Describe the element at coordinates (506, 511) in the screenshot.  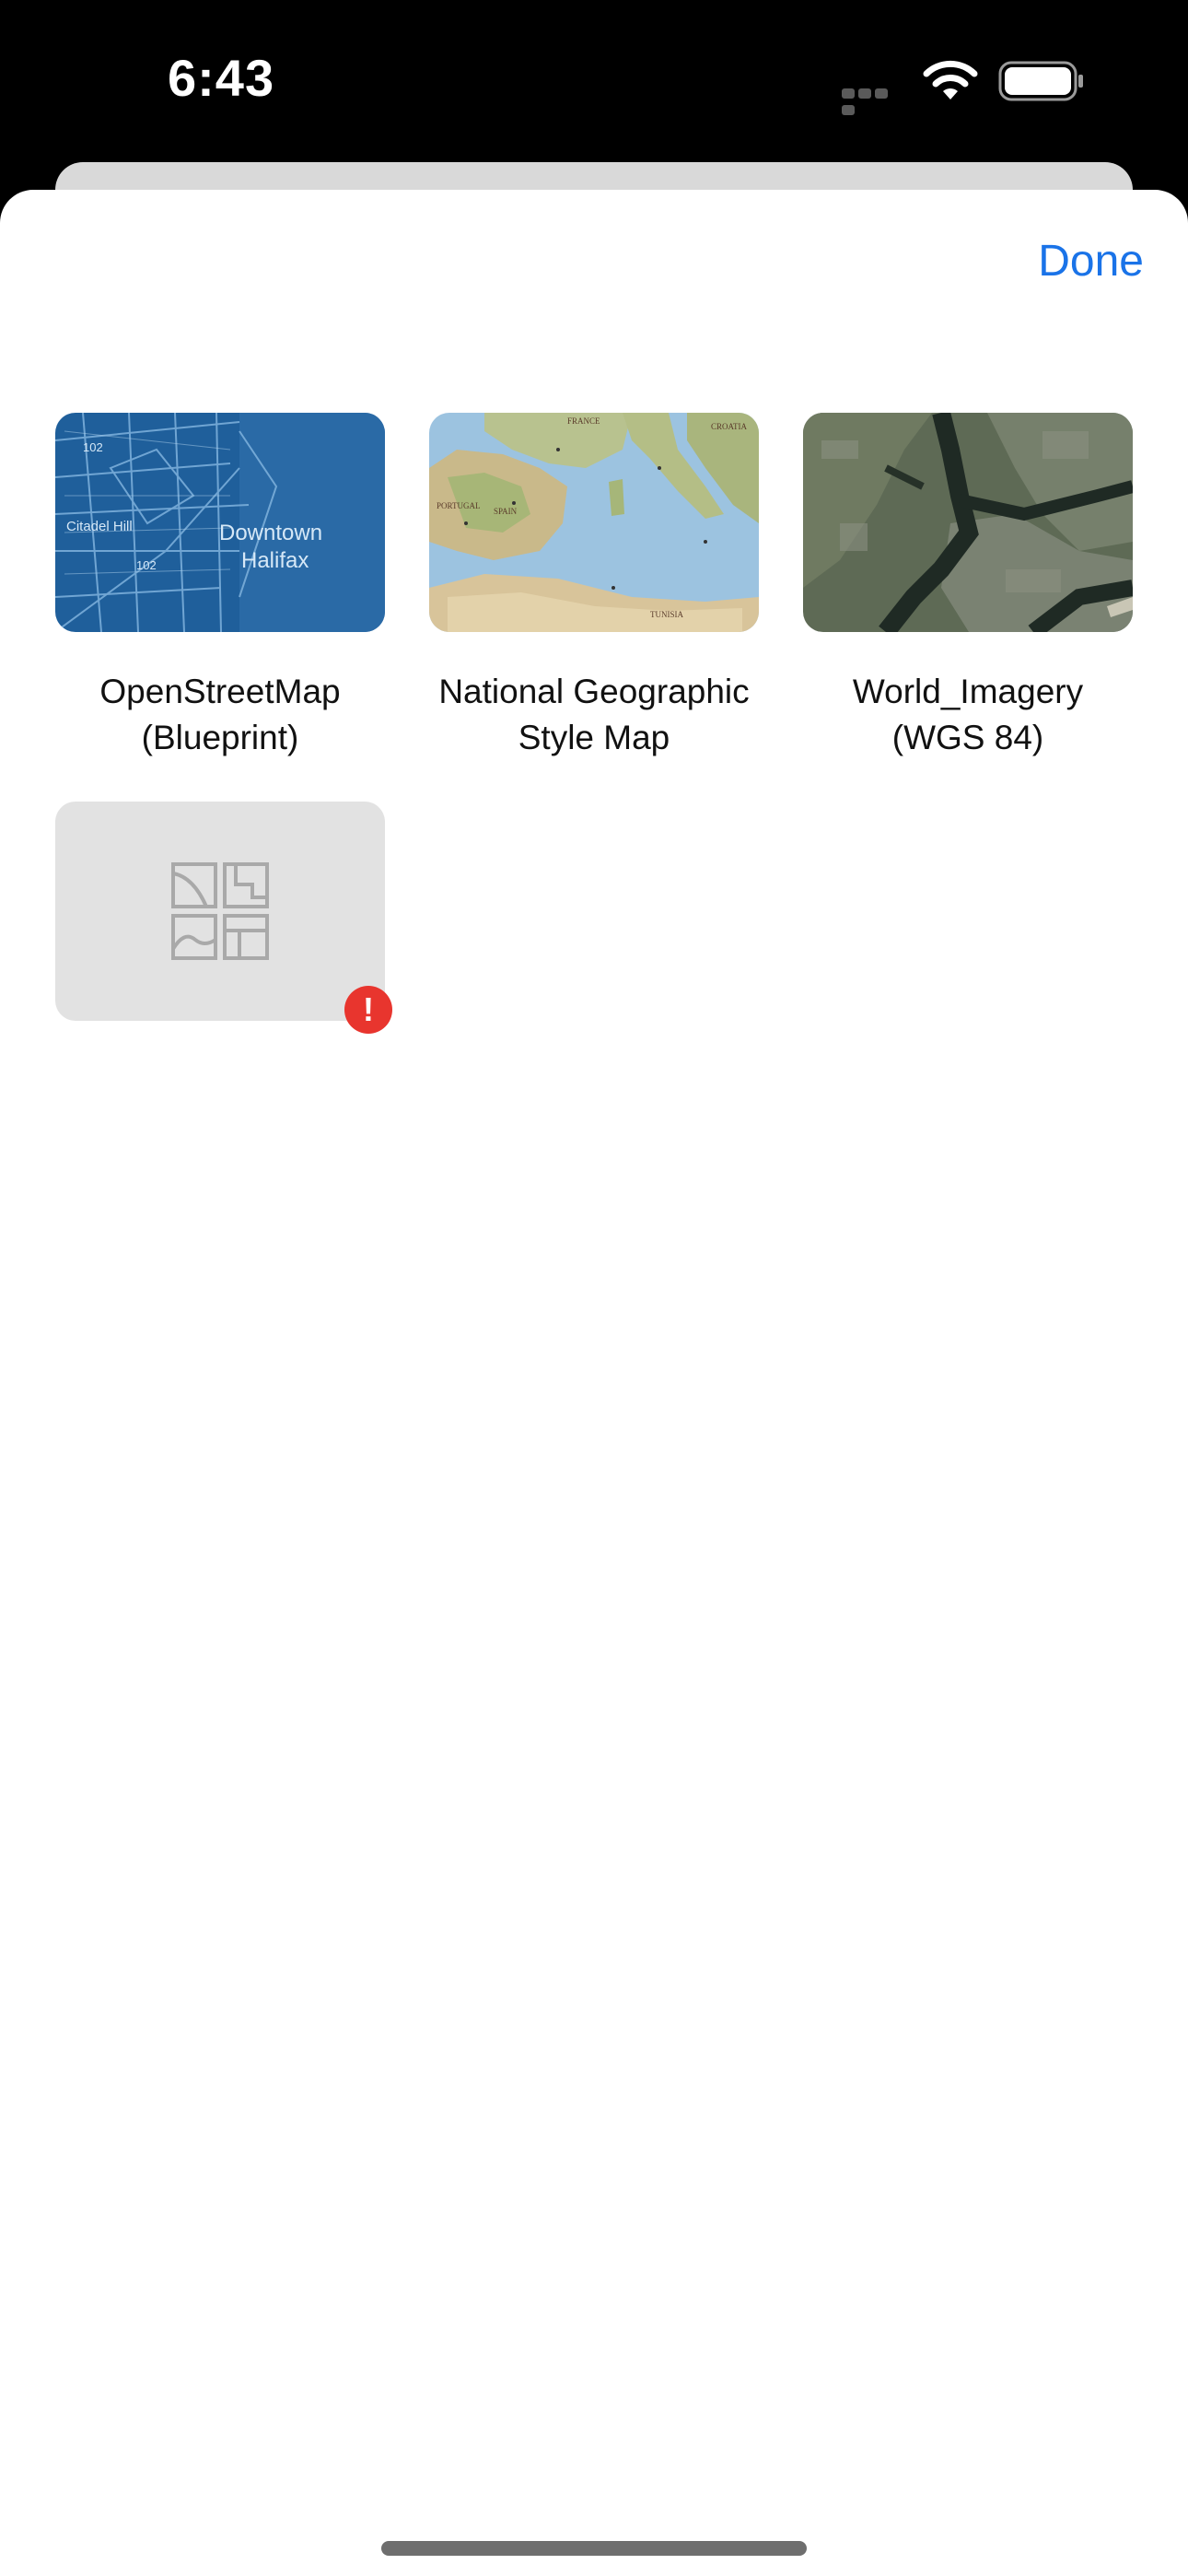
I see `map-label: SPAIN` at that location.